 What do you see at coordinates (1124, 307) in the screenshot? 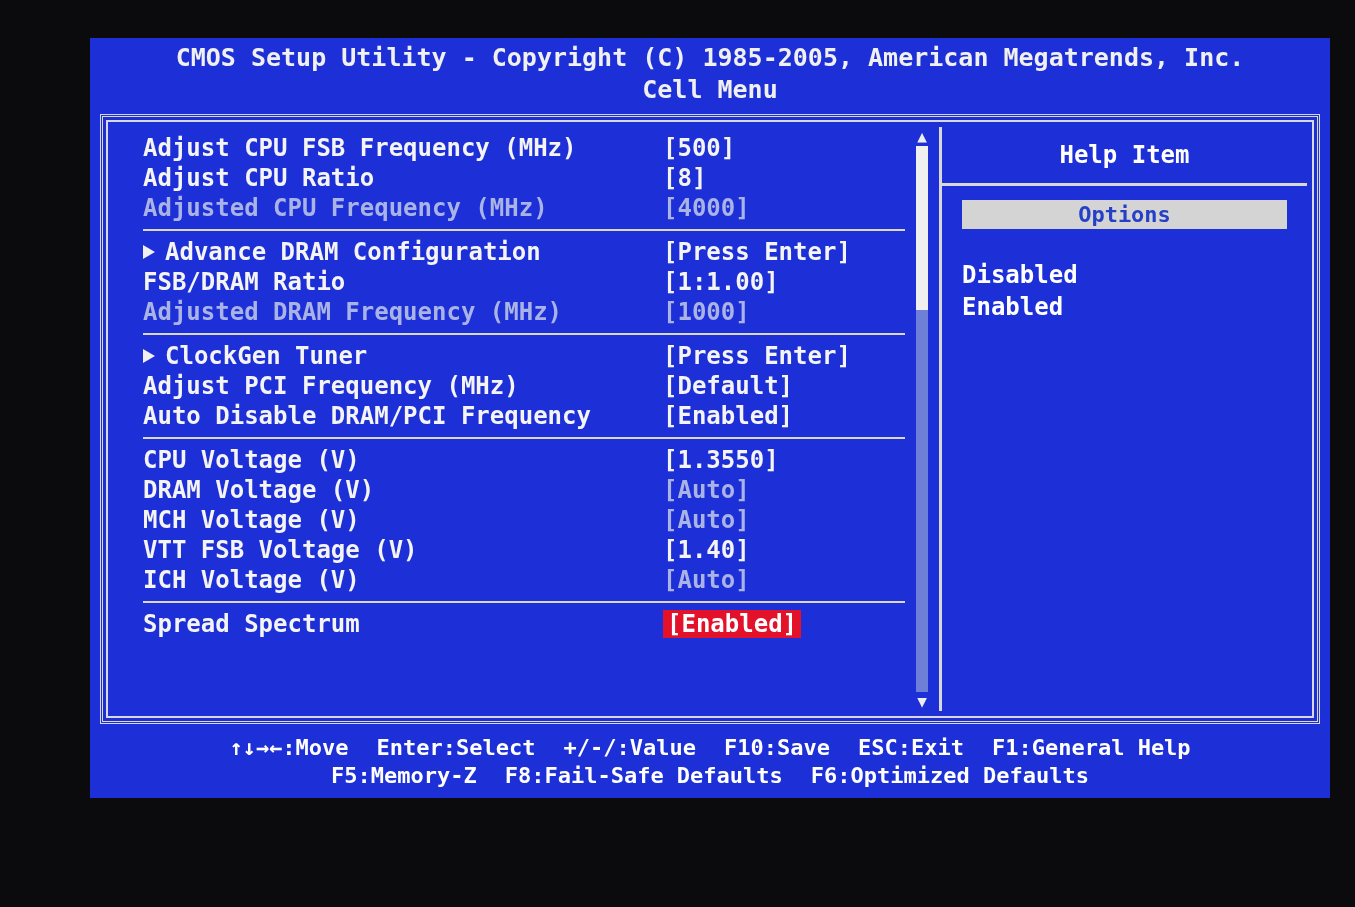
I see `help-option: Enabled` at bounding box center [1124, 307].